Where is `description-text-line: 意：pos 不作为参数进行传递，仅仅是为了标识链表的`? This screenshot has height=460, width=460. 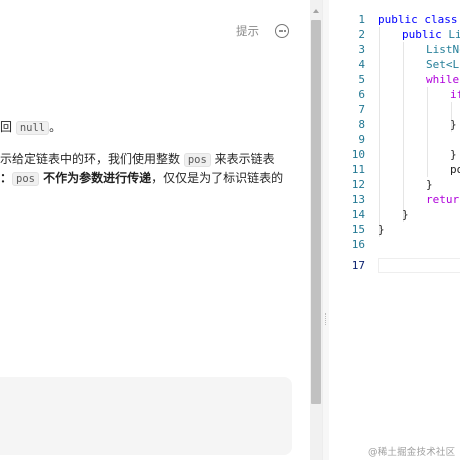 description-text-line: 意：pos 不作为参数进行传递，仅仅是为了标识链表的 is located at coordinates (142, 178).